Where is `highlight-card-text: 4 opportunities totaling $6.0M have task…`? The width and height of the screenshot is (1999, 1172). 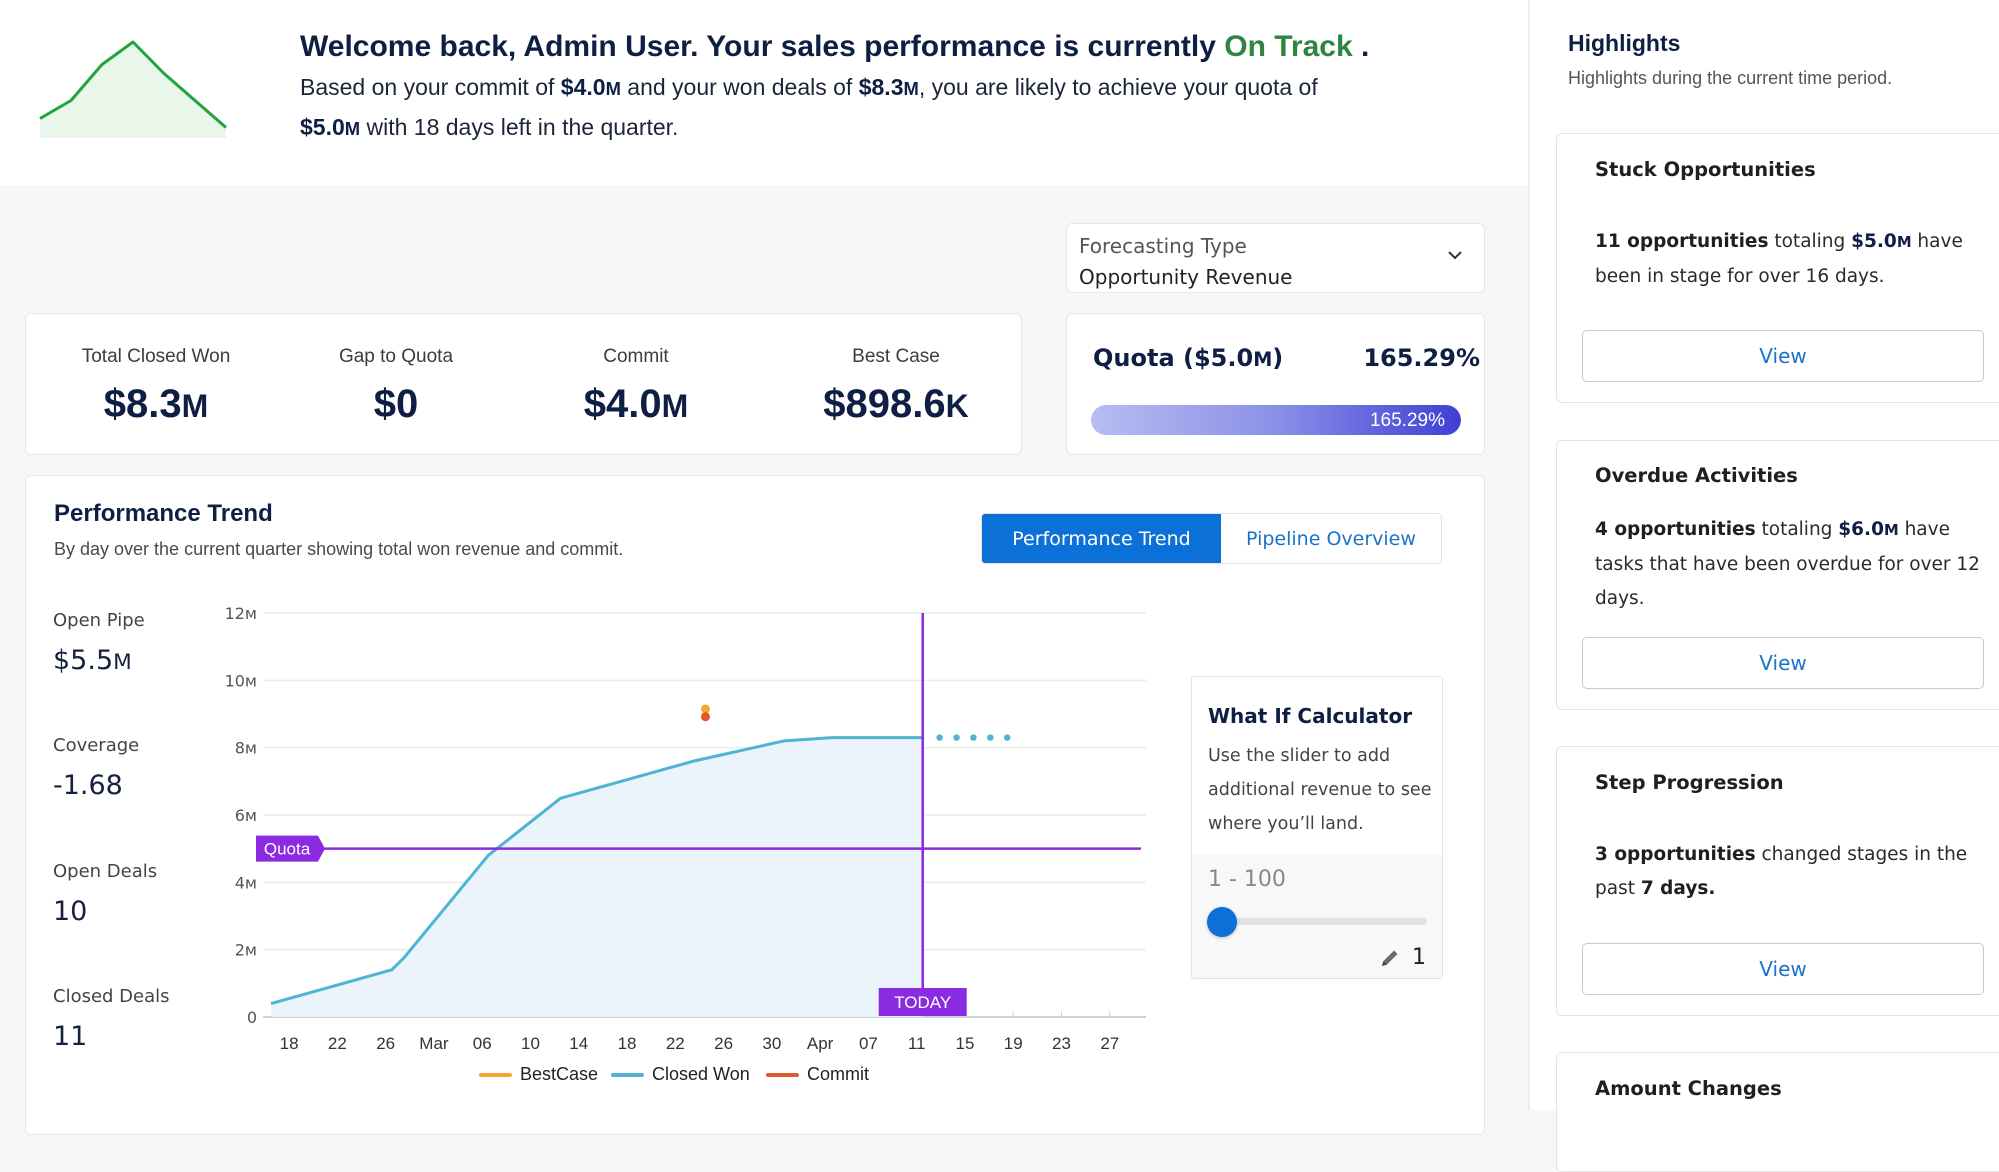 highlight-card-text: 4 opportunities totaling $6.0M have task… is located at coordinates (1787, 564).